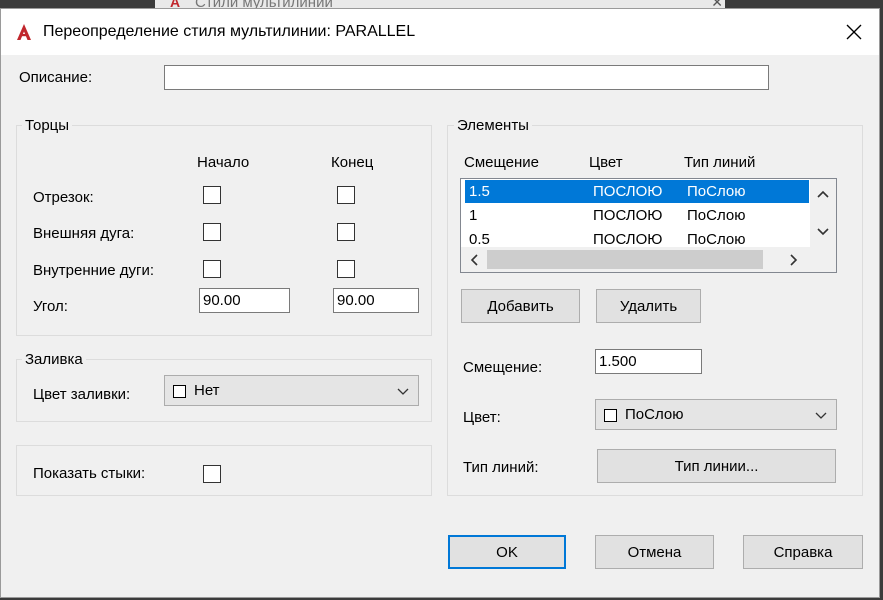  What do you see at coordinates (466, 77) in the screenshot?
I see `description-input` at bounding box center [466, 77].